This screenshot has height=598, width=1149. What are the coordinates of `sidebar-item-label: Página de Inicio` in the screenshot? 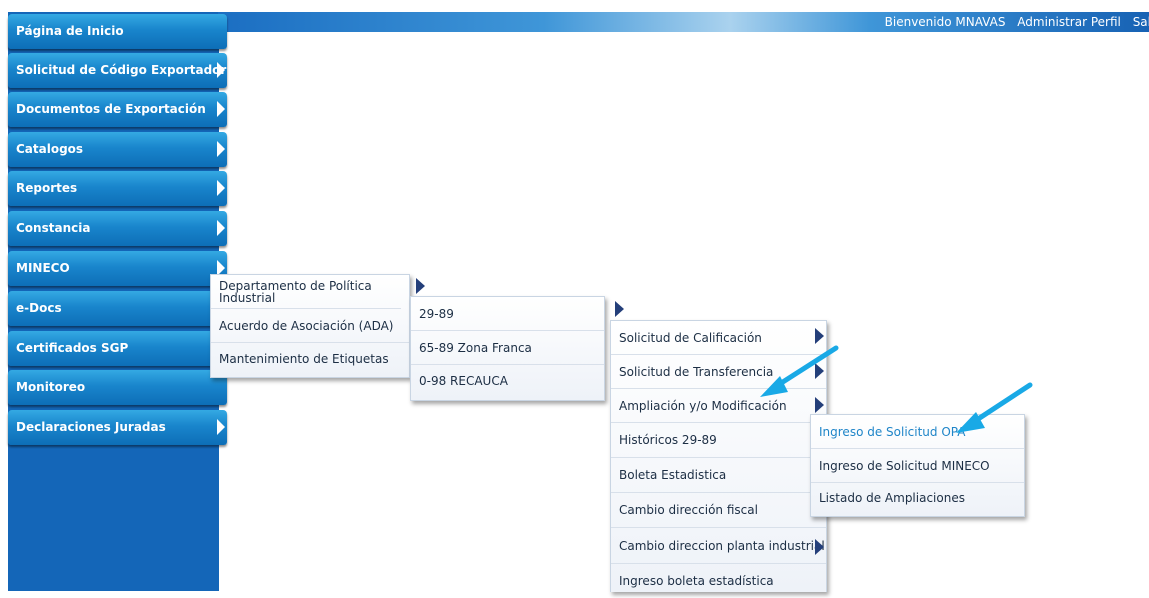 It's located at (70, 31).